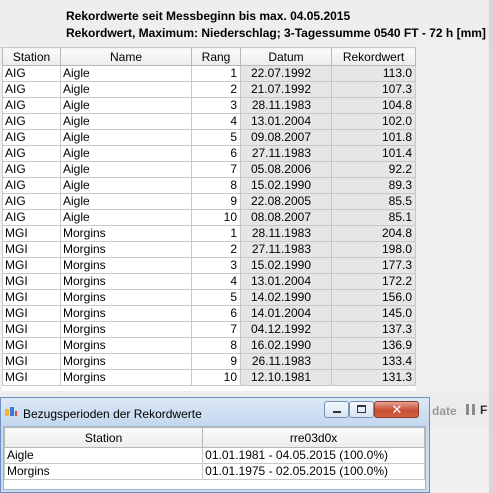 Image resolution: width=493 pixels, height=493 pixels. Describe the element at coordinates (216, 297) in the screenshot. I see `cell-rank: 5` at that location.